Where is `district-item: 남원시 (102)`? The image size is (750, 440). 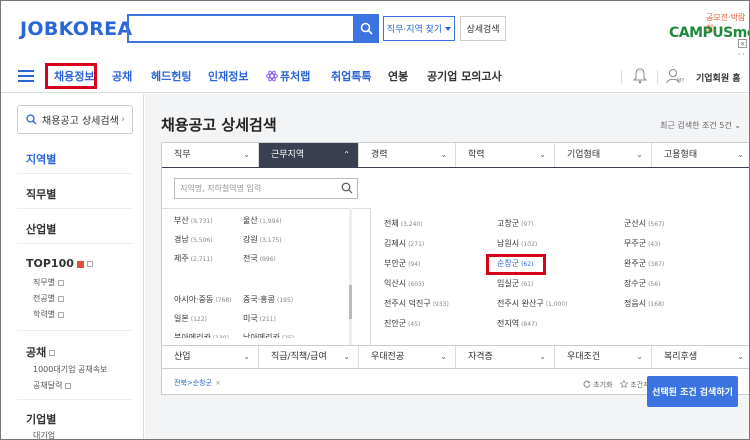 district-item: 남원시 (102) is located at coordinates (517, 243).